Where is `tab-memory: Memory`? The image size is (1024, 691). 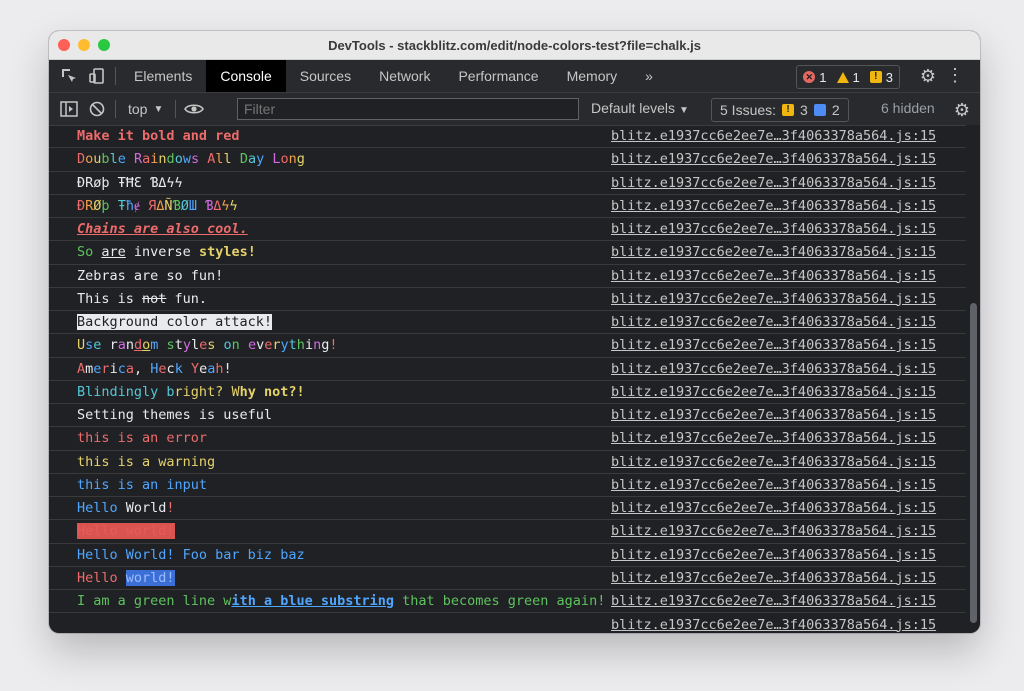
tab-memory: Memory is located at coordinates (592, 76).